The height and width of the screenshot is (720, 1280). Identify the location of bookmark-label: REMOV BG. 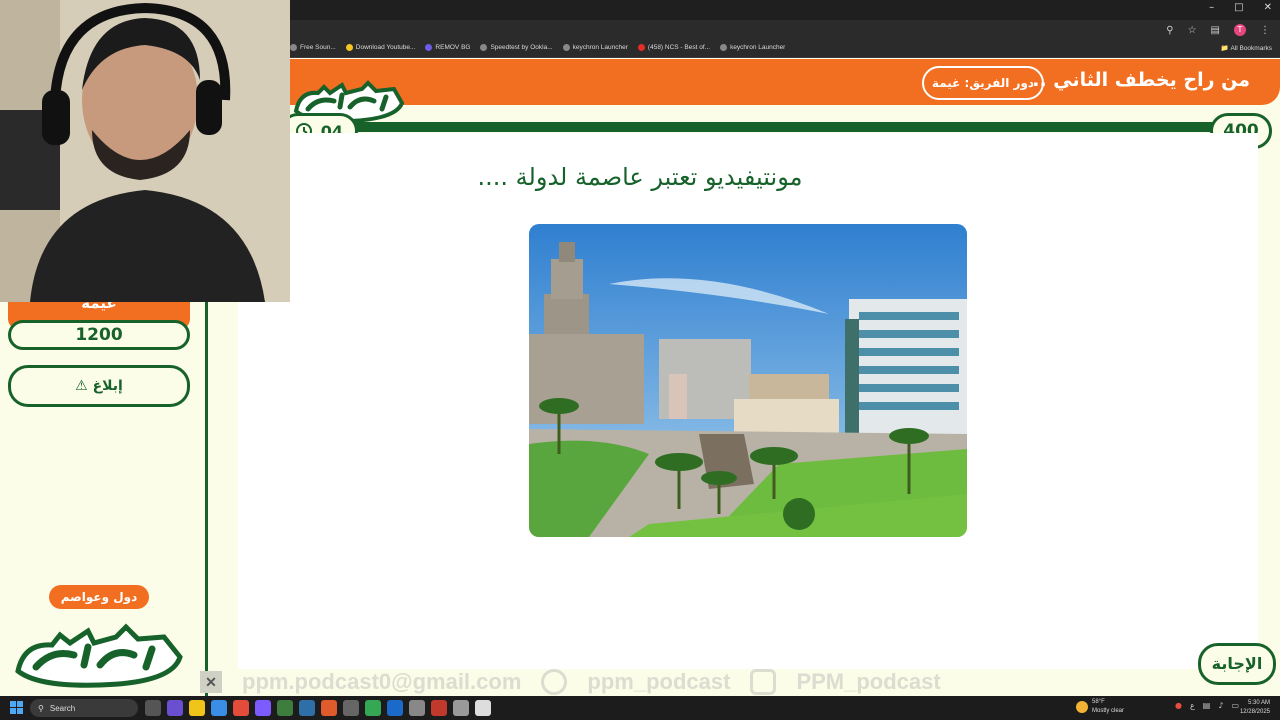
(453, 47).